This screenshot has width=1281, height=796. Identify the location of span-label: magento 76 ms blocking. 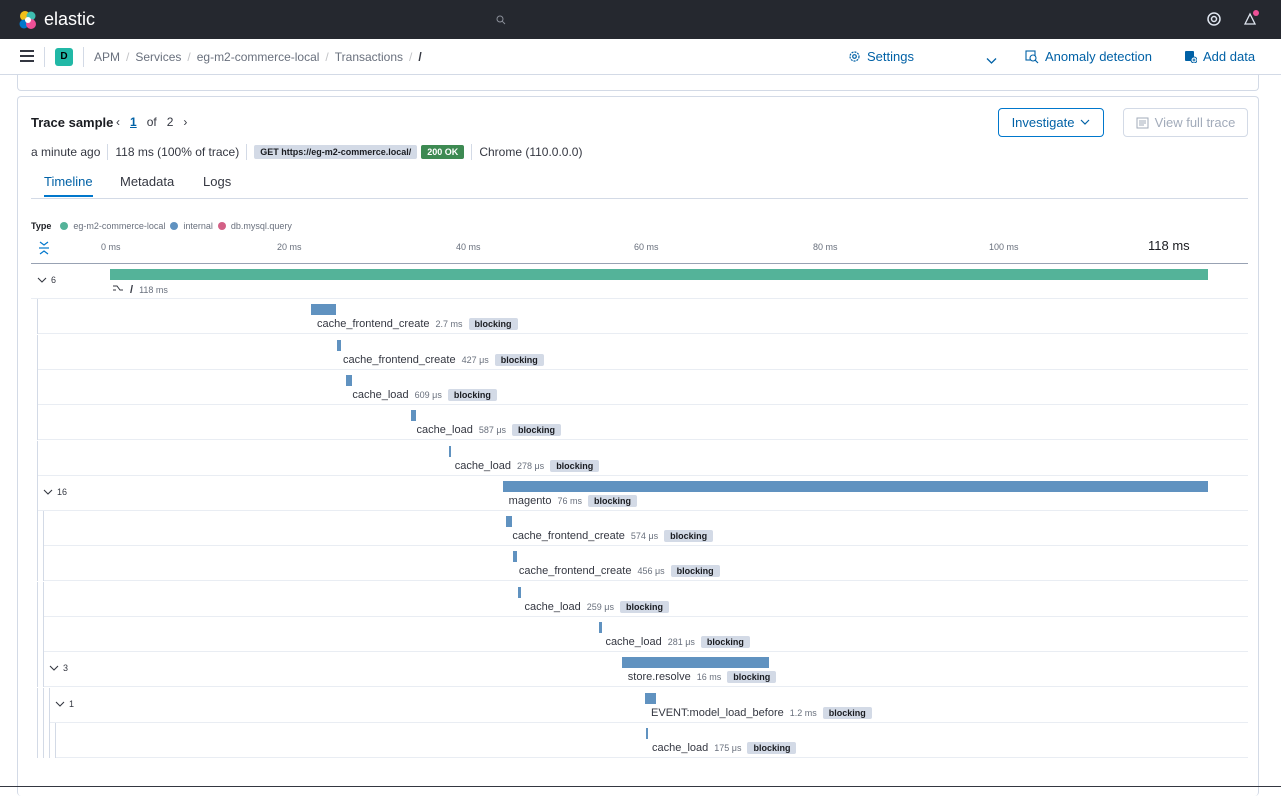
(573, 501).